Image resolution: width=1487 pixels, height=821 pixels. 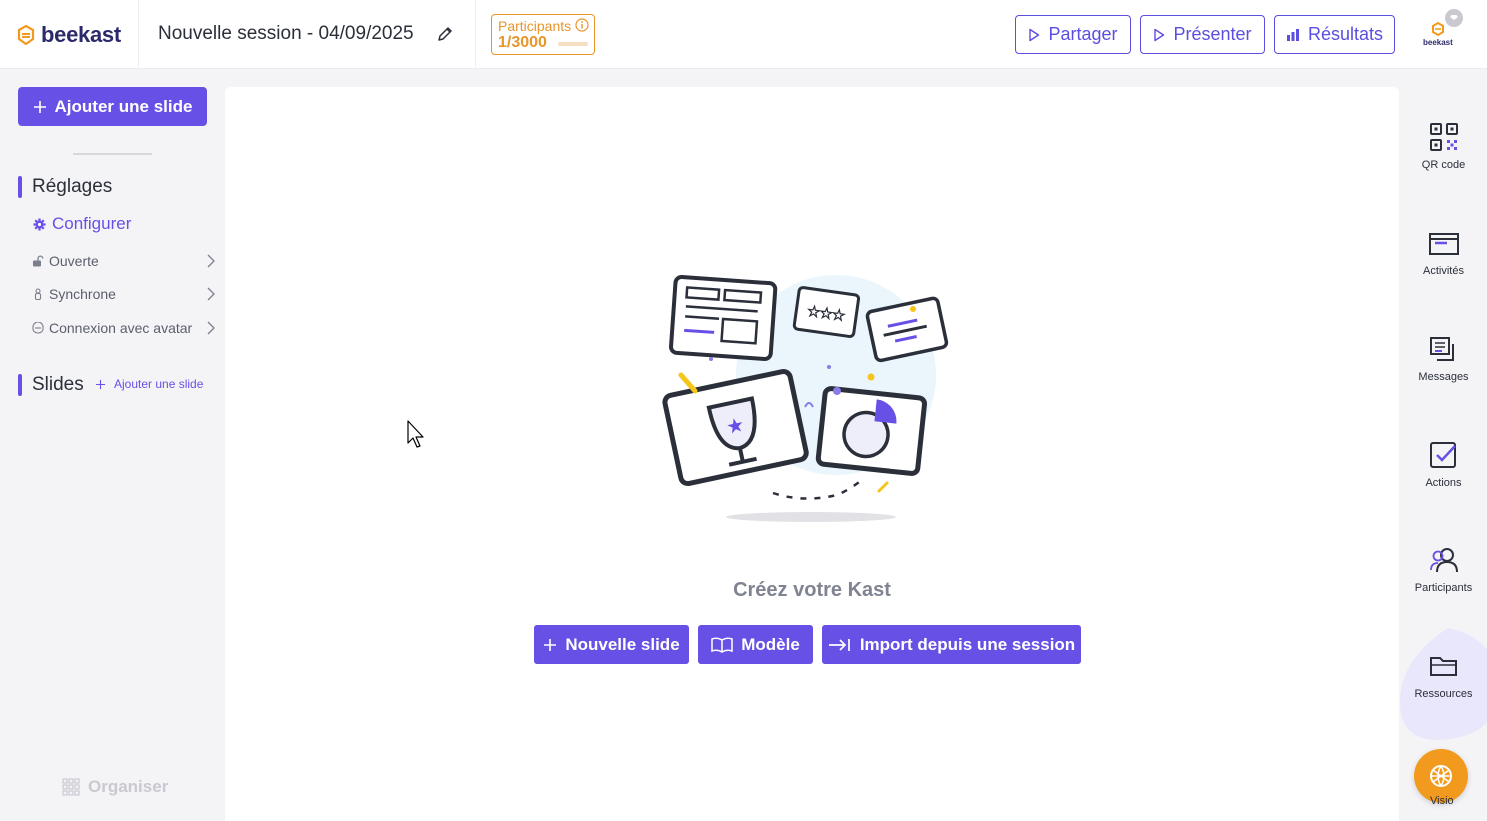 I want to click on configure-link: Configurer, so click(x=82, y=224).